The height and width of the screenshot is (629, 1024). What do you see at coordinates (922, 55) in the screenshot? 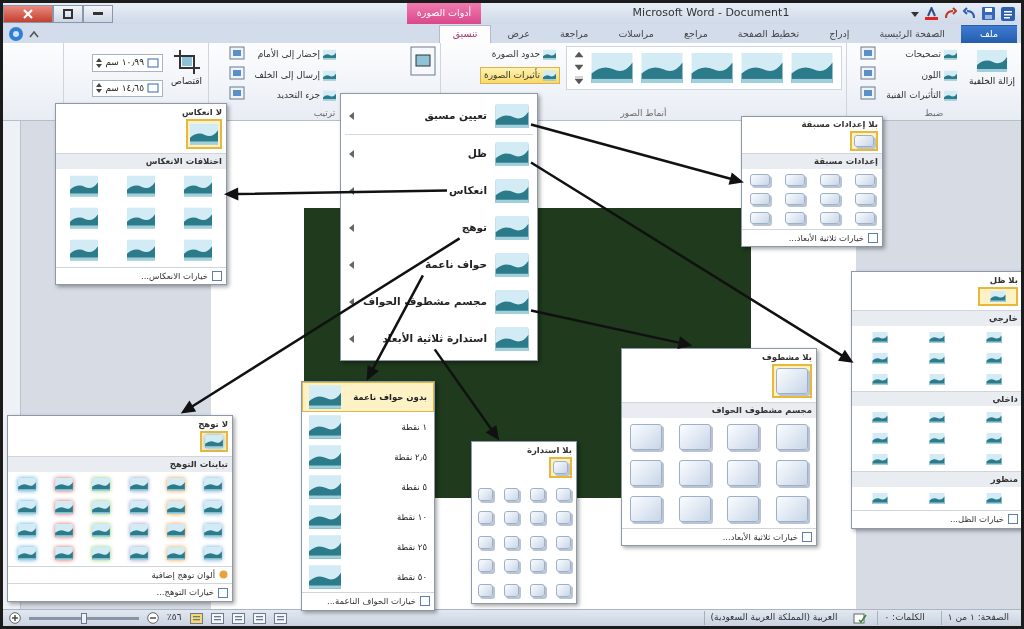
I see `ribbon-button: تصحيحات` at bounding box center [922, 55].